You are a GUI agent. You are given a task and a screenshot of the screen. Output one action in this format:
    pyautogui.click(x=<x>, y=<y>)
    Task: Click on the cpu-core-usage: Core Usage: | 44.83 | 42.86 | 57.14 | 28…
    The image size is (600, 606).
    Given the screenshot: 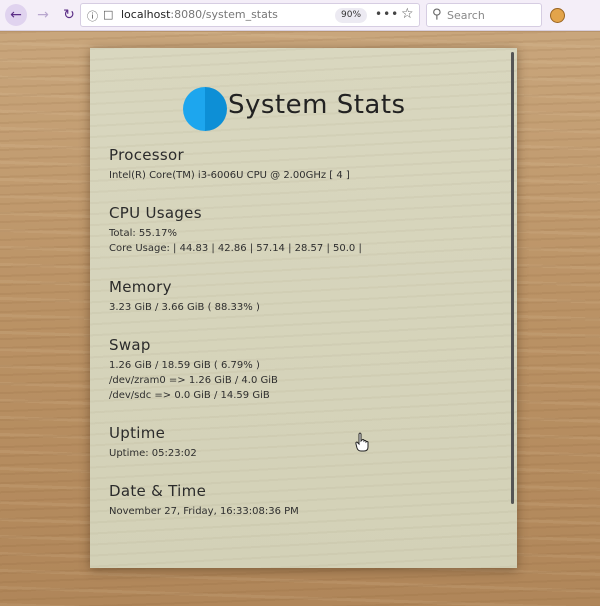 What is the action you would take?
    pyautogui.click(x=235, y=248)
    